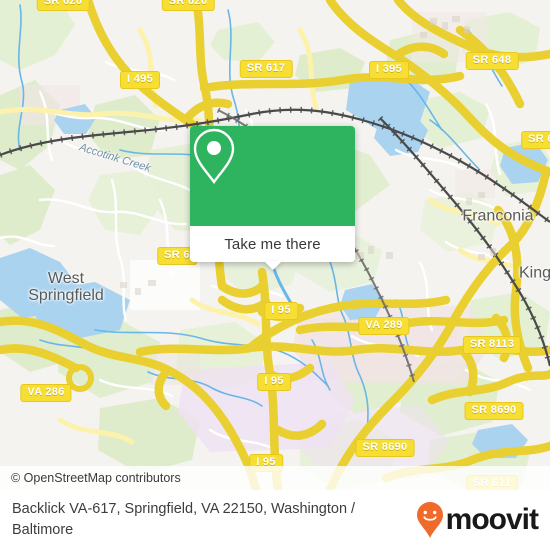 This screenshot has height=550, width=550. Describe the element at coordinates (492, 345) in the screenshot. I see `road-shield: SR 8113` at that location.